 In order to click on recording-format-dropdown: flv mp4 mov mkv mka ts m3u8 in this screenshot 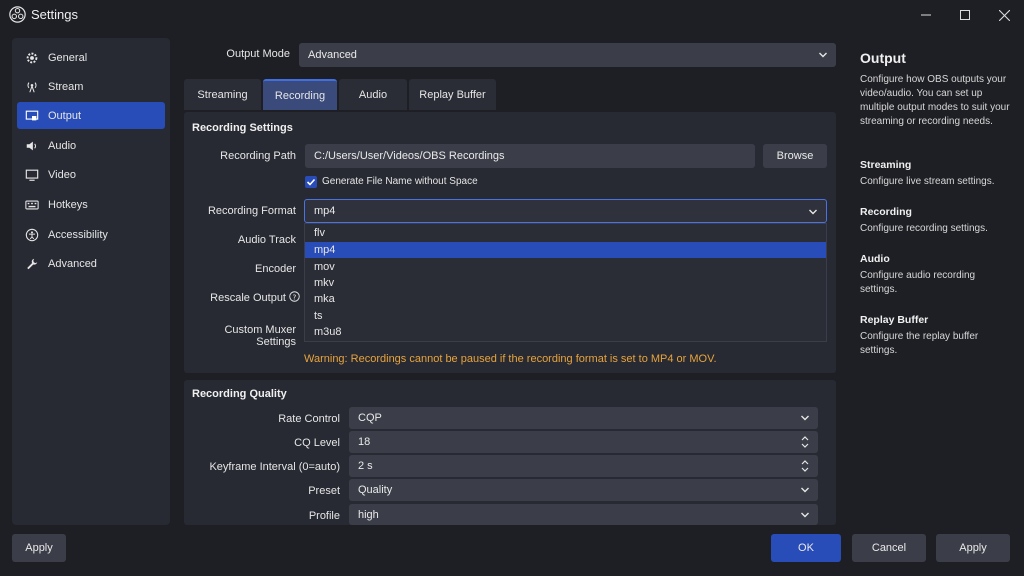, I will do `click(565, 282)`.